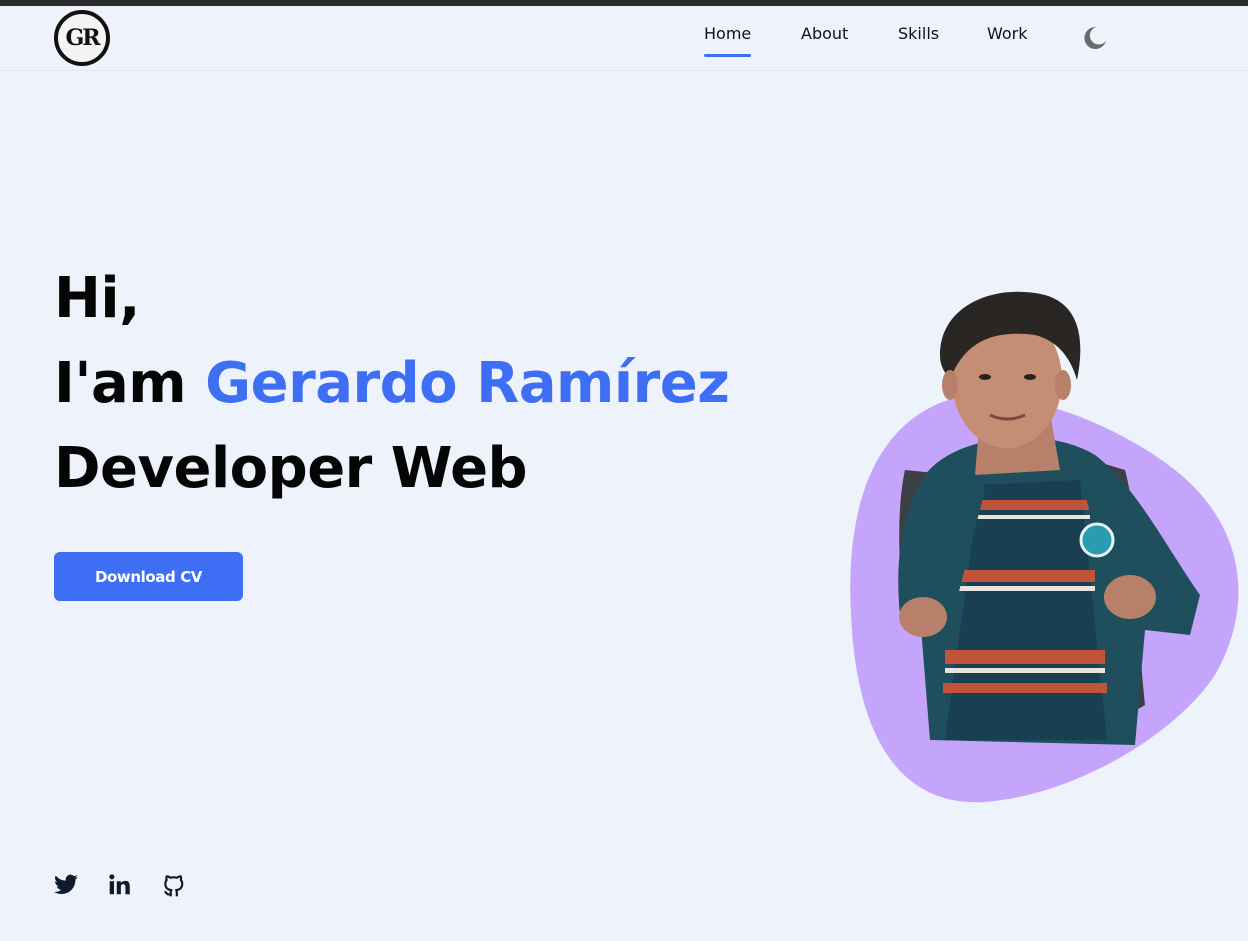 Image resolution: width=1248 pixels, height=941 pixels. Describe the element at coordinates (148, 576) in the screenshot. I see `download-cv-button: Download CV` at that location.